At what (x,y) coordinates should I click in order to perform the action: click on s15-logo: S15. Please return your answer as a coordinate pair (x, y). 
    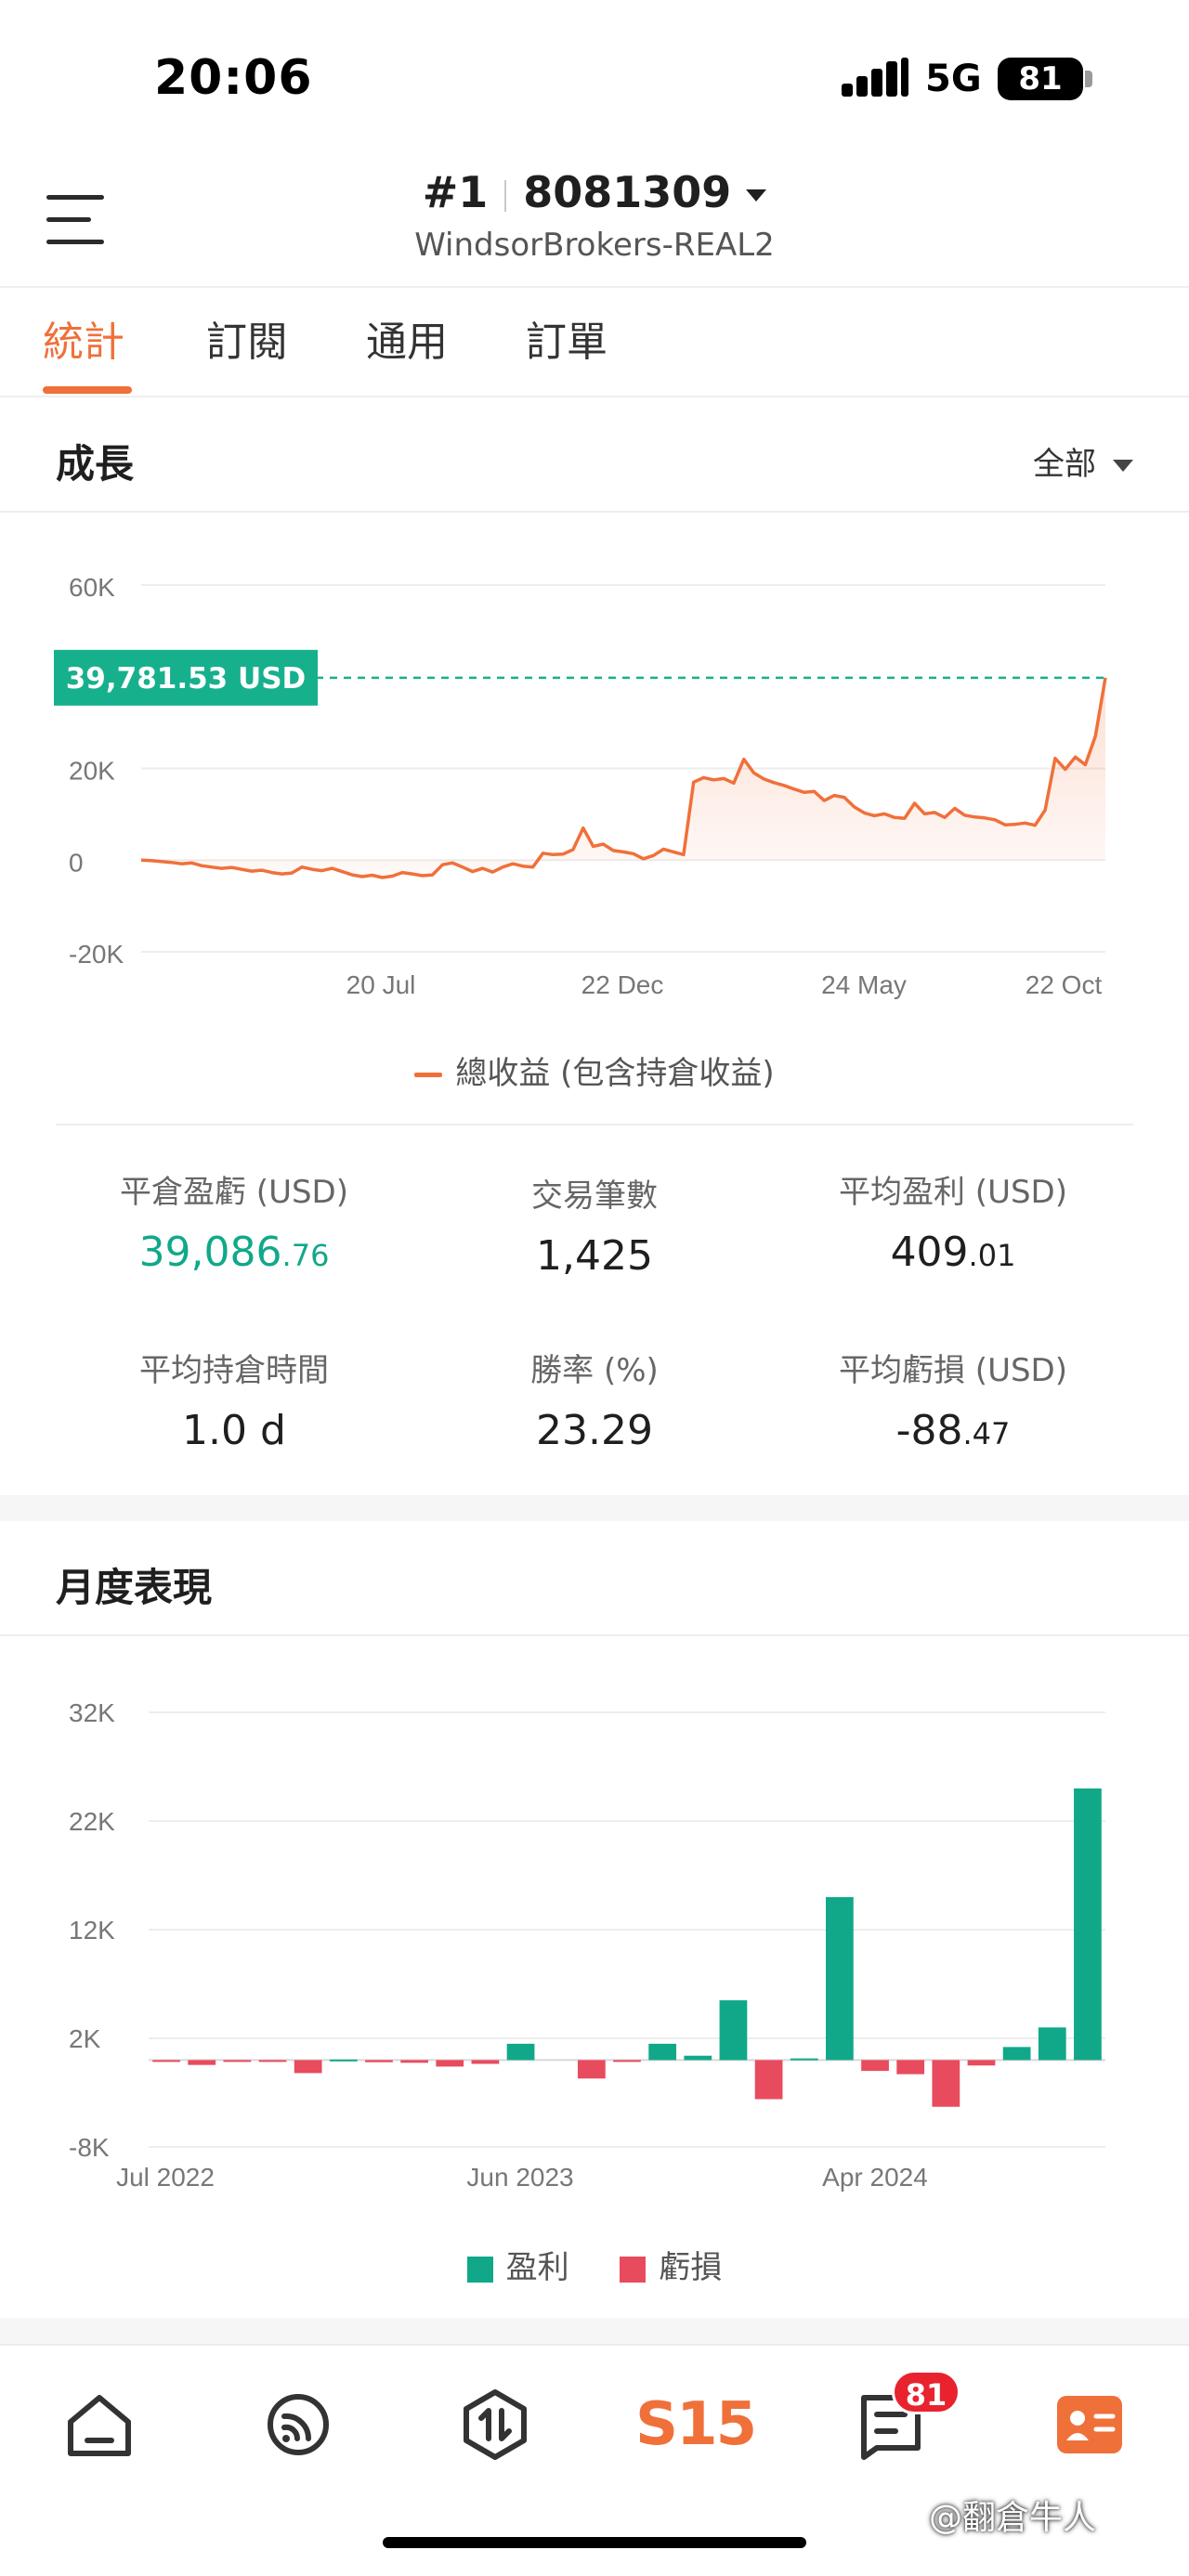
    Looking at the image, I should click on (696, 2424).